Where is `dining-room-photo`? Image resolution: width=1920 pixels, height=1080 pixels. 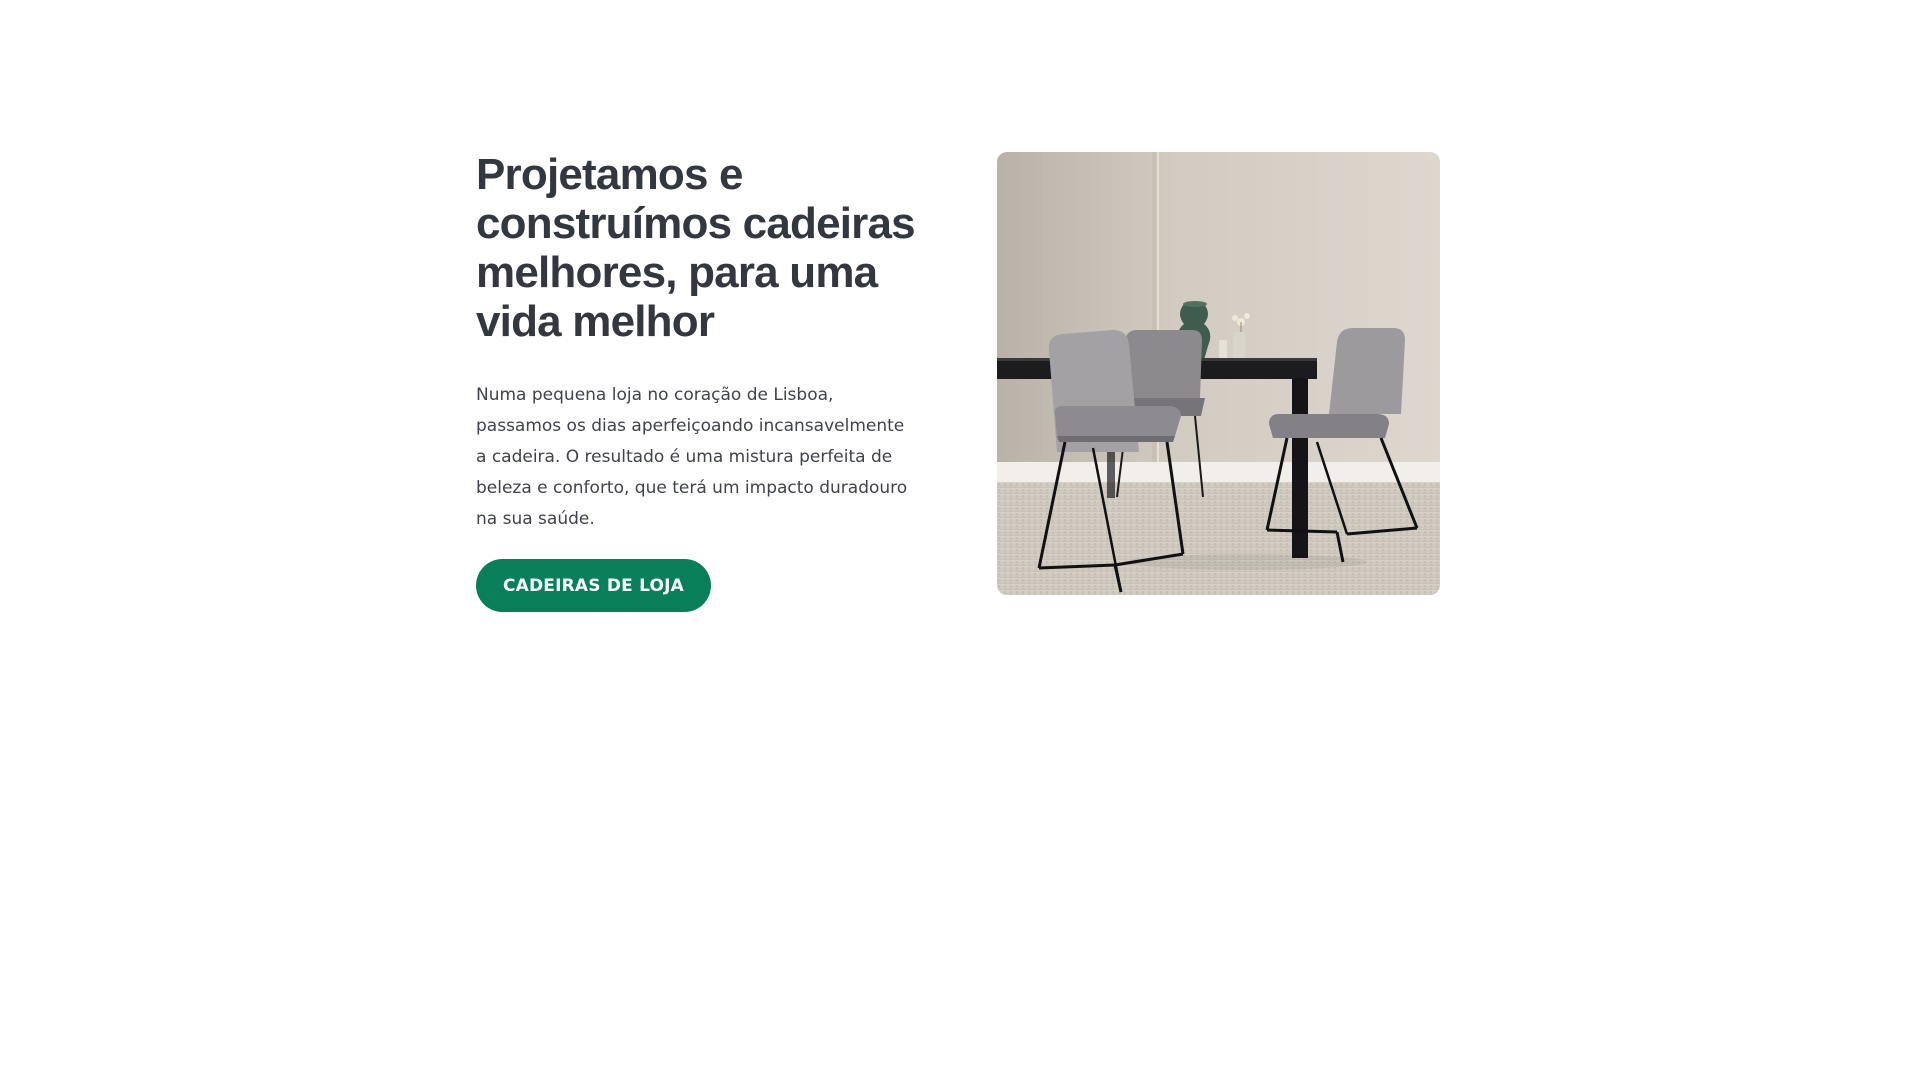
dining-room-photo is located at coordinates (1218, 373).